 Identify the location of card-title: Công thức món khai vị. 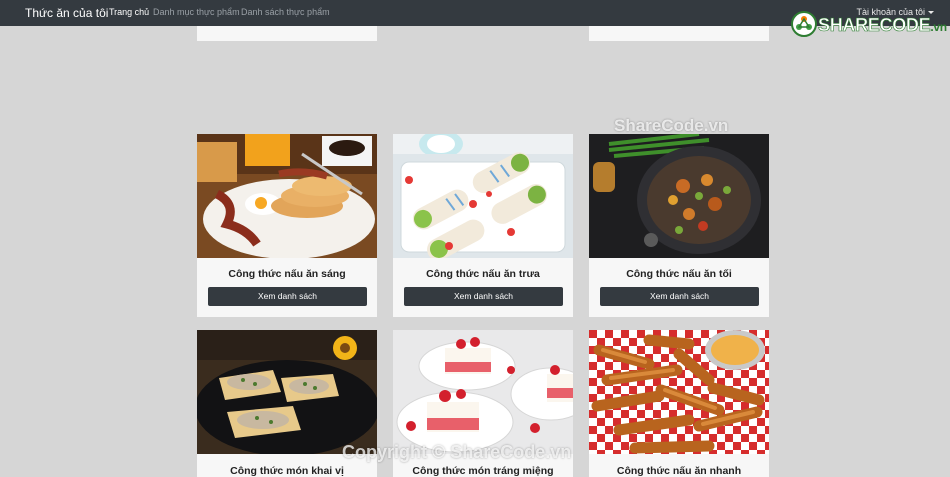
(287, 471).